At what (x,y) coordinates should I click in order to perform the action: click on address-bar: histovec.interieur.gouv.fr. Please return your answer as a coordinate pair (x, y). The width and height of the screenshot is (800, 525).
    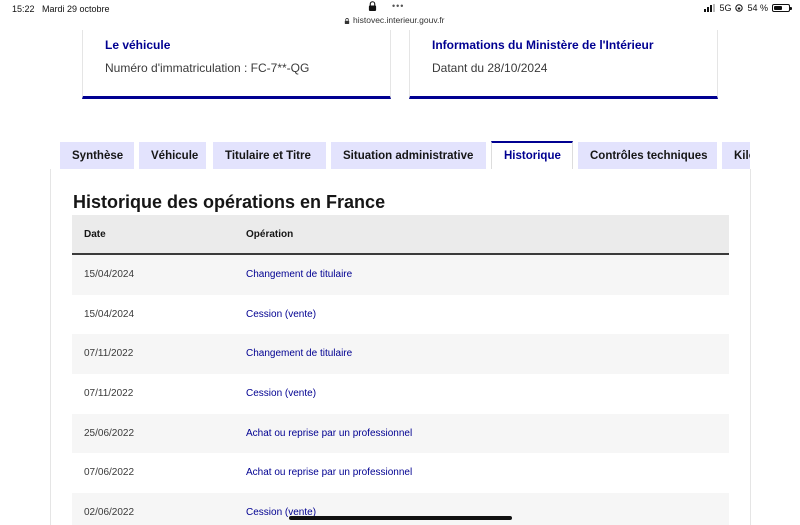
    Looking at the image, I should click on (394, 20).